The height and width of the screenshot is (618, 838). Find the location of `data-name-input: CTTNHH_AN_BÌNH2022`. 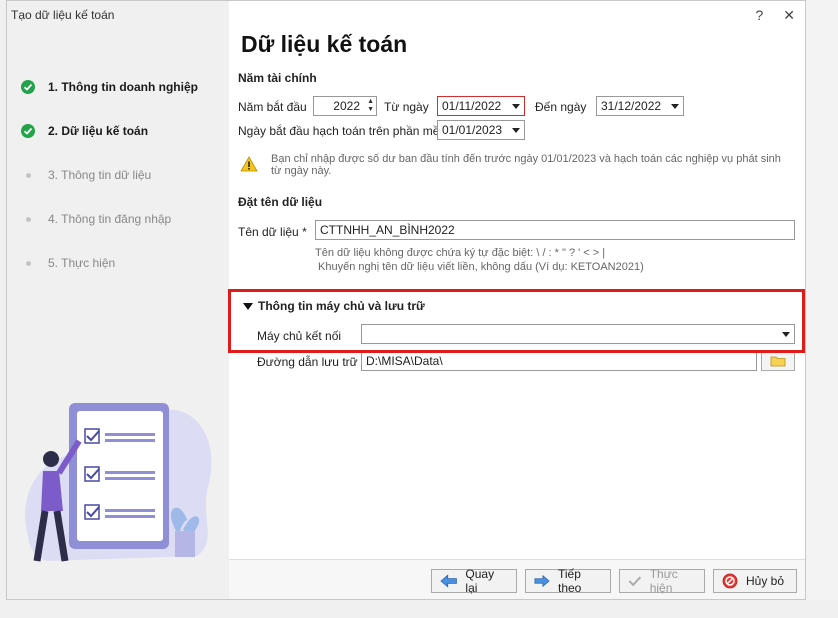

data-name-input: CTTNHH_AN_BÌNH2022 is located at coordinates (555, 230).